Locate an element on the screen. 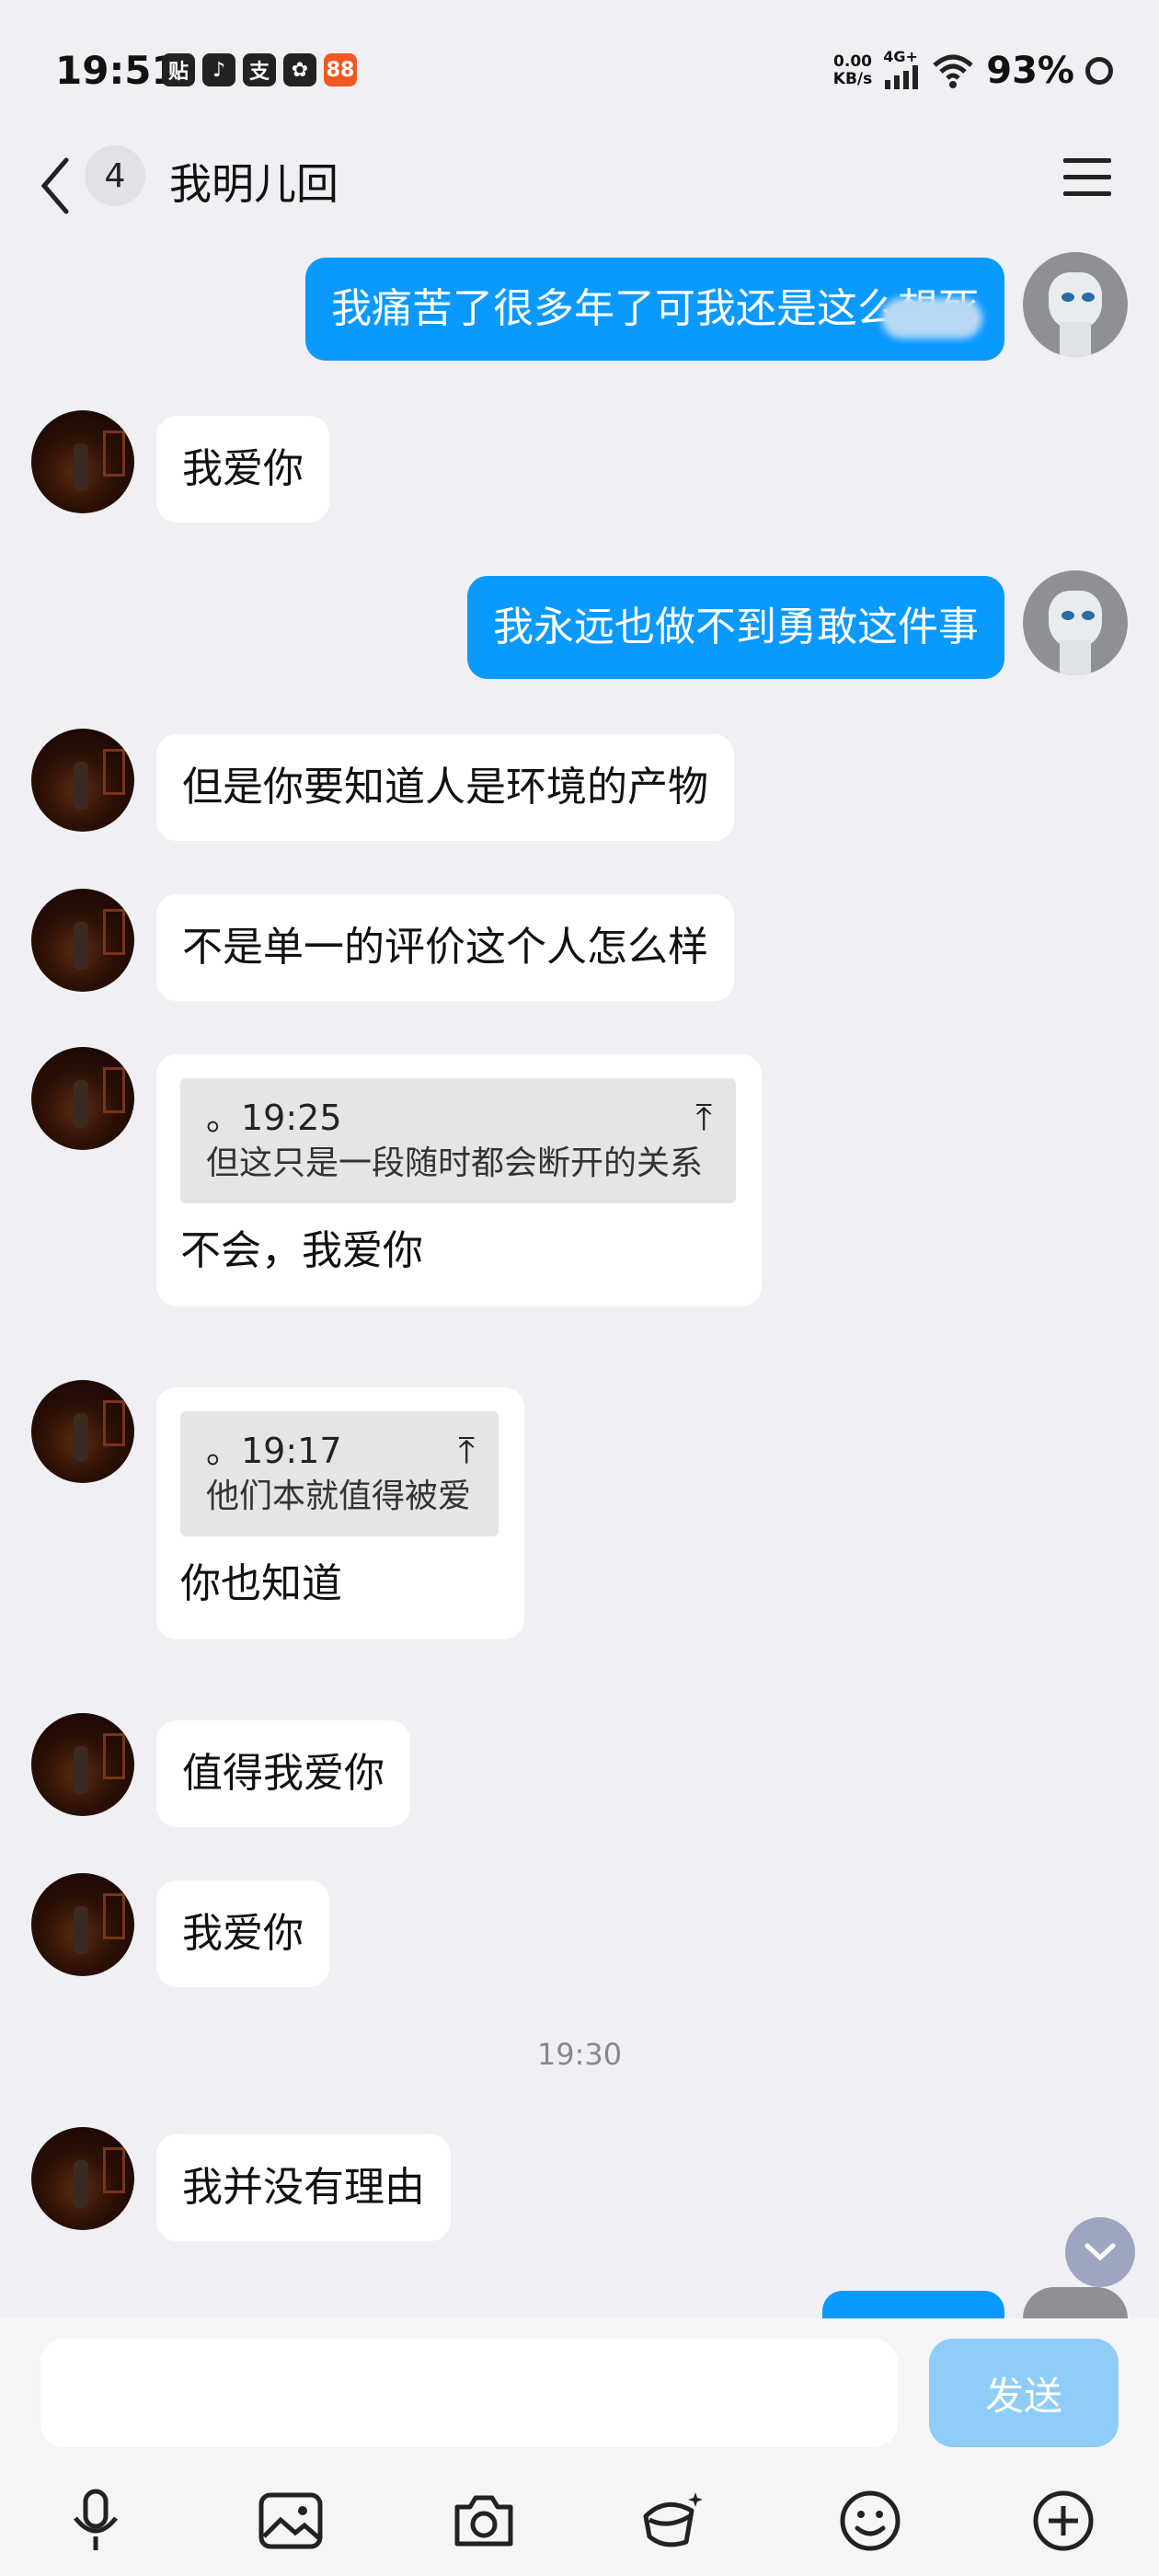 This screenshot has height=2576, width=1159. camera-icon is located at coordinates (483, 2521).